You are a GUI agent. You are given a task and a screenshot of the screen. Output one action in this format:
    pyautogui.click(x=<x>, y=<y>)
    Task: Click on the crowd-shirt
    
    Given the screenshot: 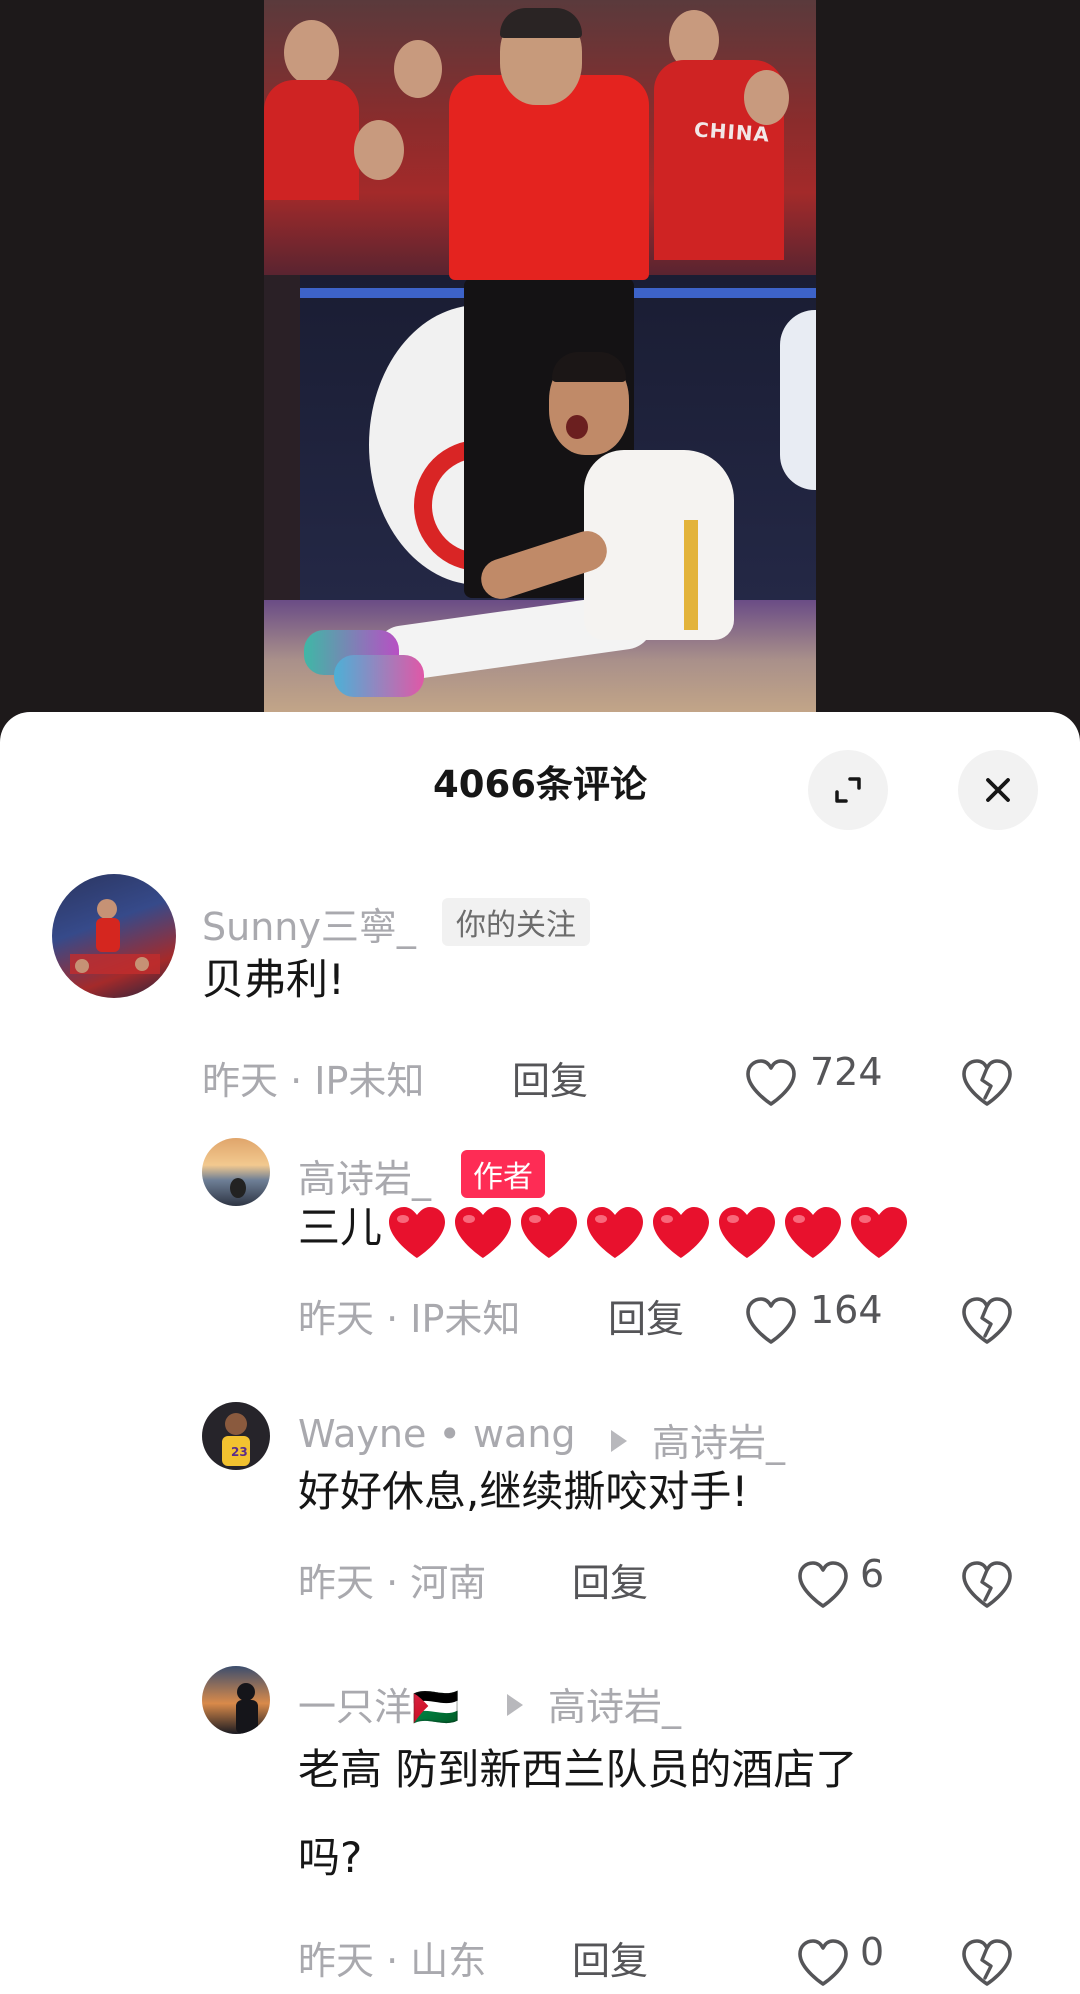 What is the action you would take?
    pyautogui.click(x=311, y=140)
    